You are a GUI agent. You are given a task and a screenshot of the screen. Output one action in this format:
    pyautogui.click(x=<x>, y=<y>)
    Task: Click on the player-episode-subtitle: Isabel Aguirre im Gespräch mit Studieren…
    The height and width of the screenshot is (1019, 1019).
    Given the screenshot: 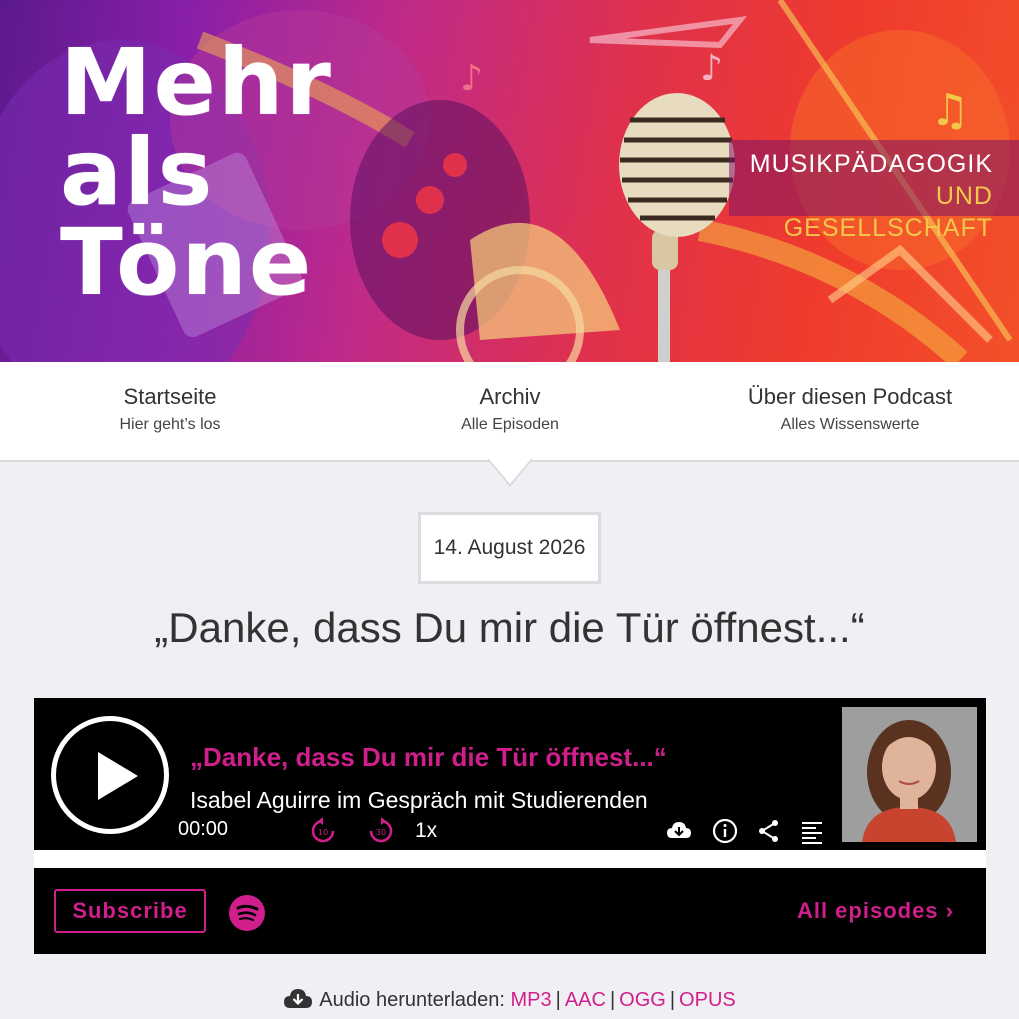 What is the action you would take?
    pyautogui.click(x=419, y=800)
    